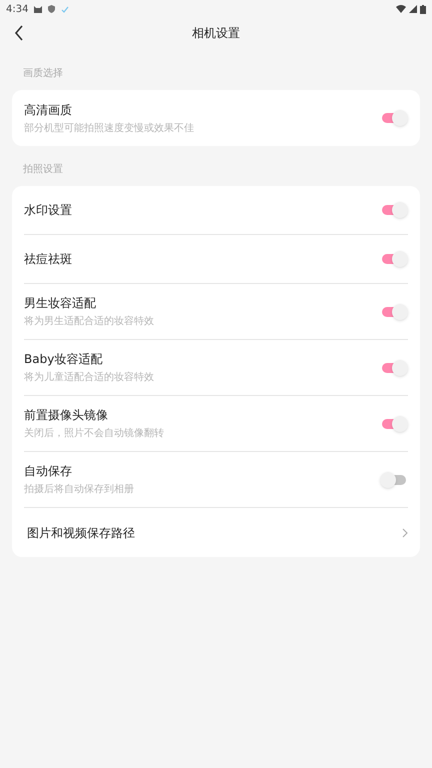  I want to click on chevron-right-icon, so click(405, 533).